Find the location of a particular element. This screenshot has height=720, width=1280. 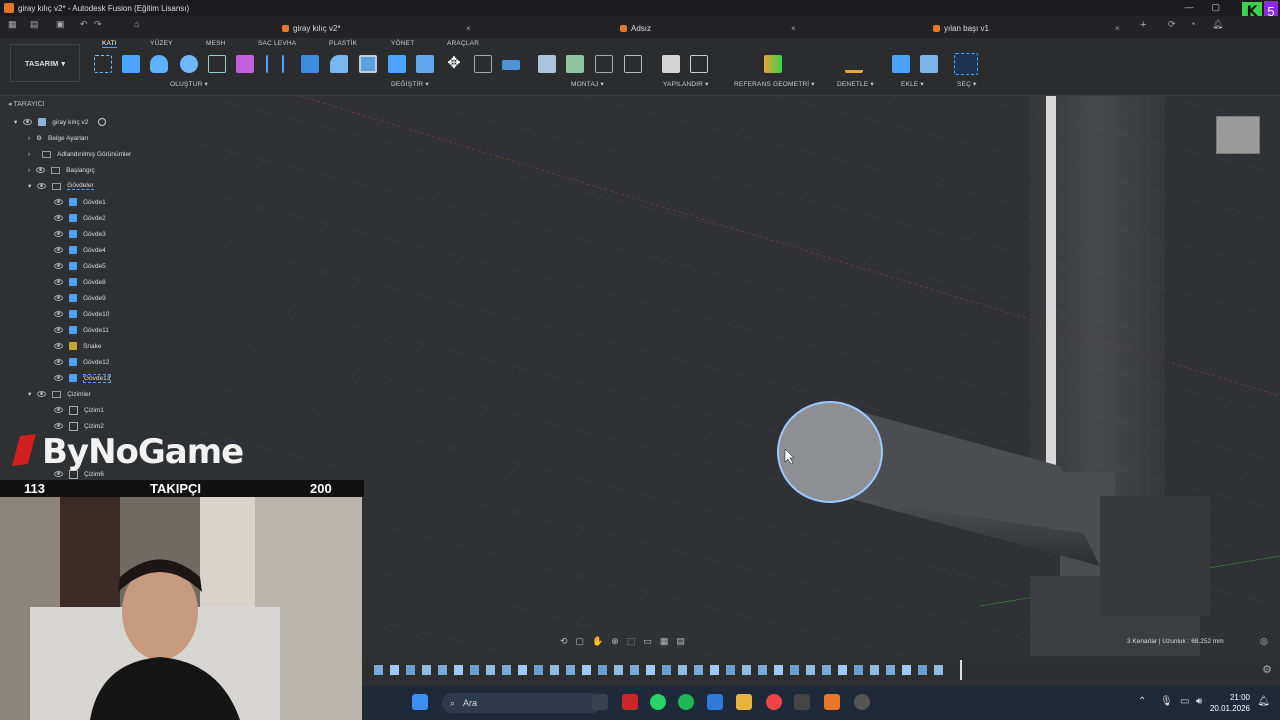

browser-sketch: Çizim1 is located at coordinates (79, 410).